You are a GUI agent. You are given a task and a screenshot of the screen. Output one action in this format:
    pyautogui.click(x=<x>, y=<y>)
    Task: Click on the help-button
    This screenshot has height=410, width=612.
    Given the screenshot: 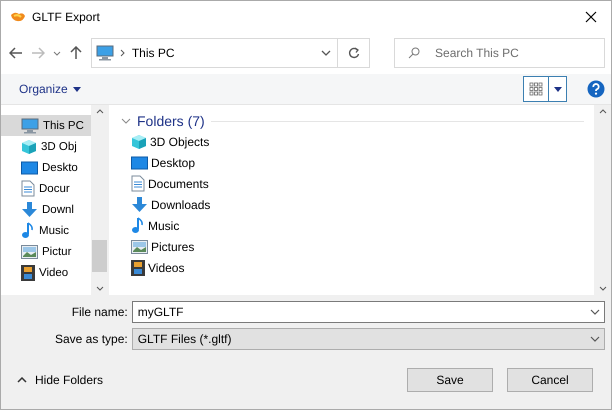 What is the action you would take?
    pyautogui.click(x=596, y=89)
    